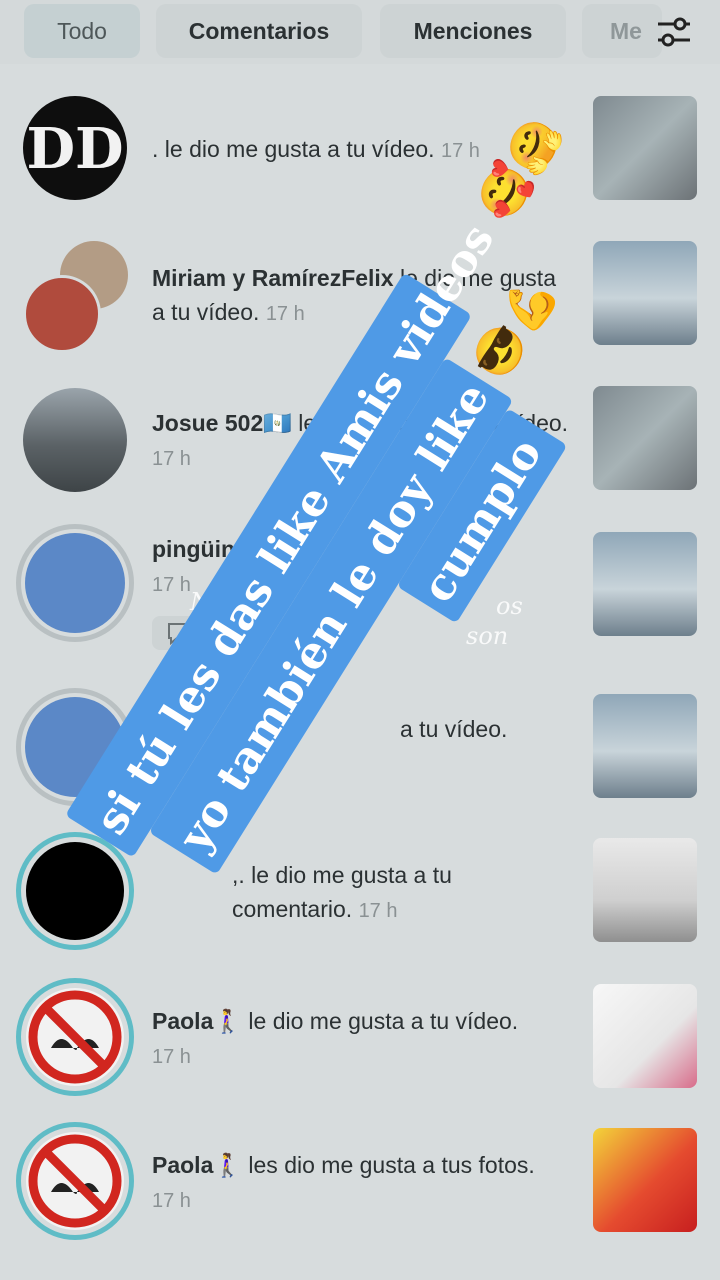  What do you see at coordinates (222, 423) in the screenshot?
I see `user-name: Josue 502🇬🇹` at bounding box center [222, 423].